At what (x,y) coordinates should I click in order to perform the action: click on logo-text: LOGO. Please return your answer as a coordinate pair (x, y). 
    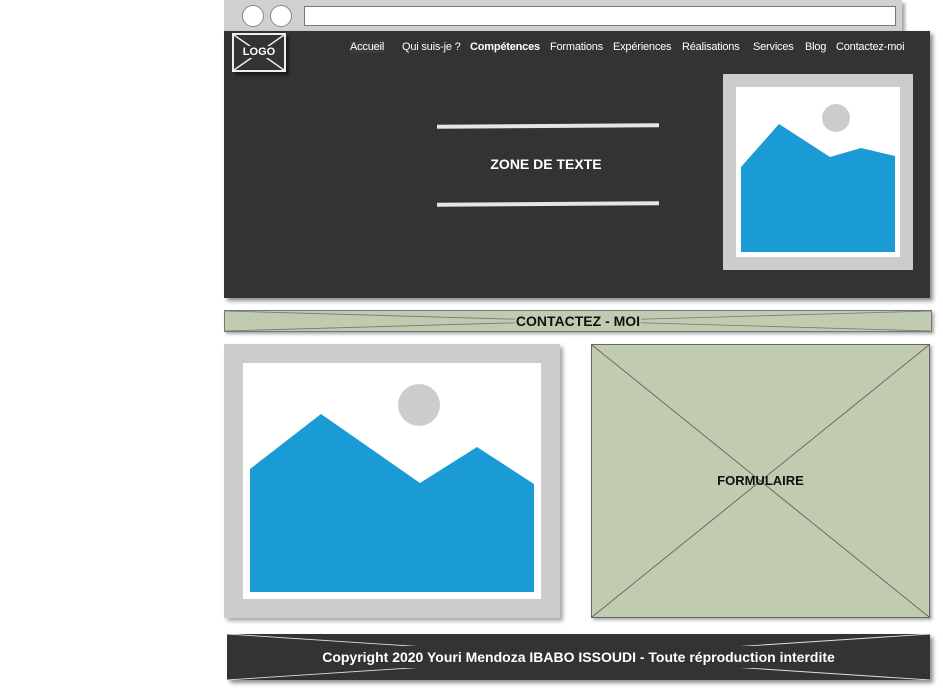
    Looking at the image, I should click on (259, 52).